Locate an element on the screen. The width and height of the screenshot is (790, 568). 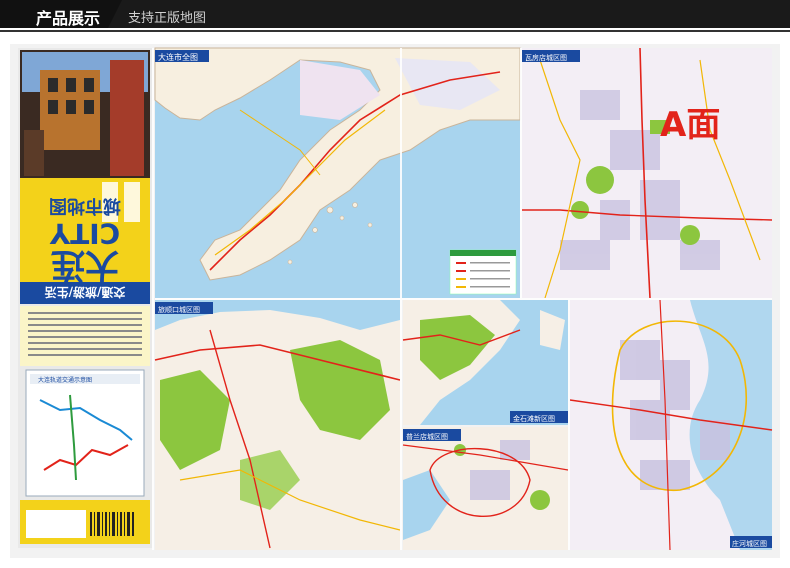
panel-lushunkou-title: 旅顺口城区图 is located at coordinates (179, 309).